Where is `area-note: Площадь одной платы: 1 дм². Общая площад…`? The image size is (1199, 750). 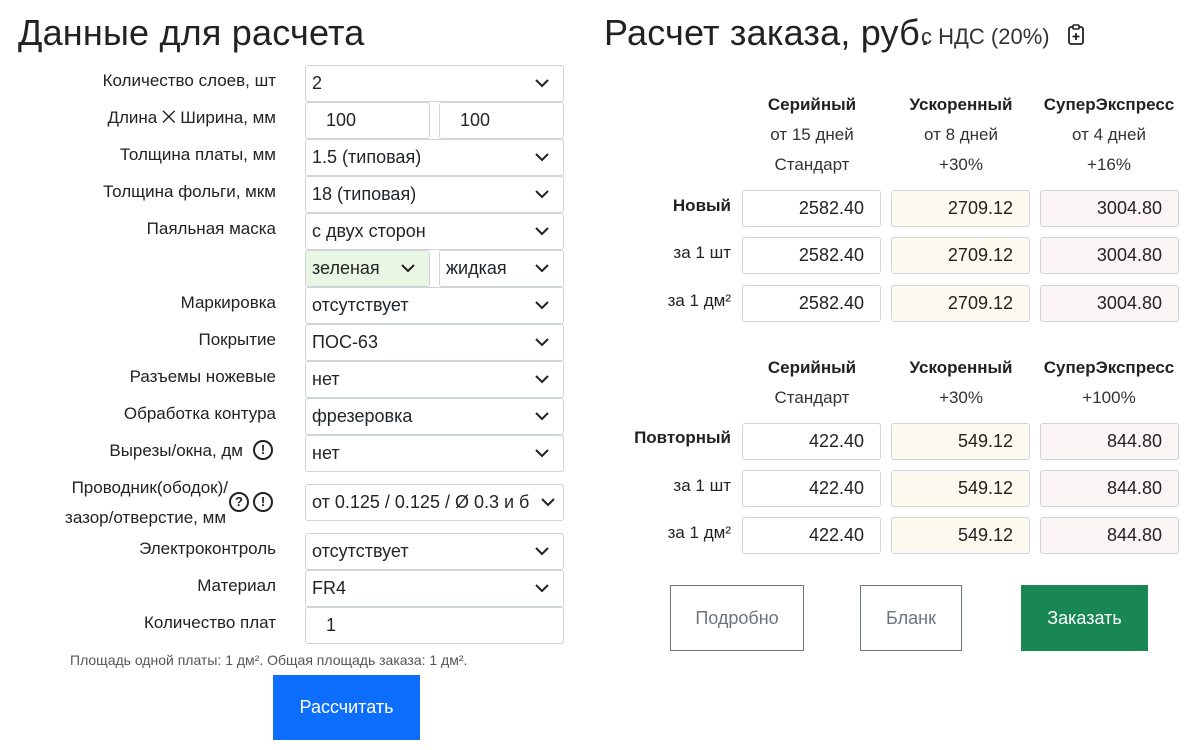 area-note: Площадь одной платы: 1 дм². Общая площад… is located at coordinates (269, 660).